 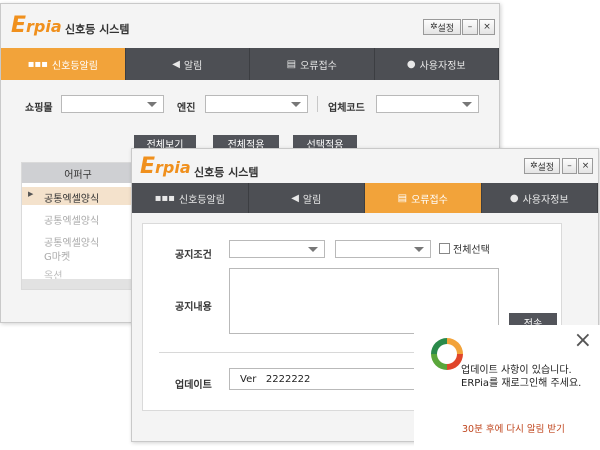 What do you see at coordinates (193, 255) in the screenshot?
I see `condition-label: 공지조건` at bounding box center [193, 255].